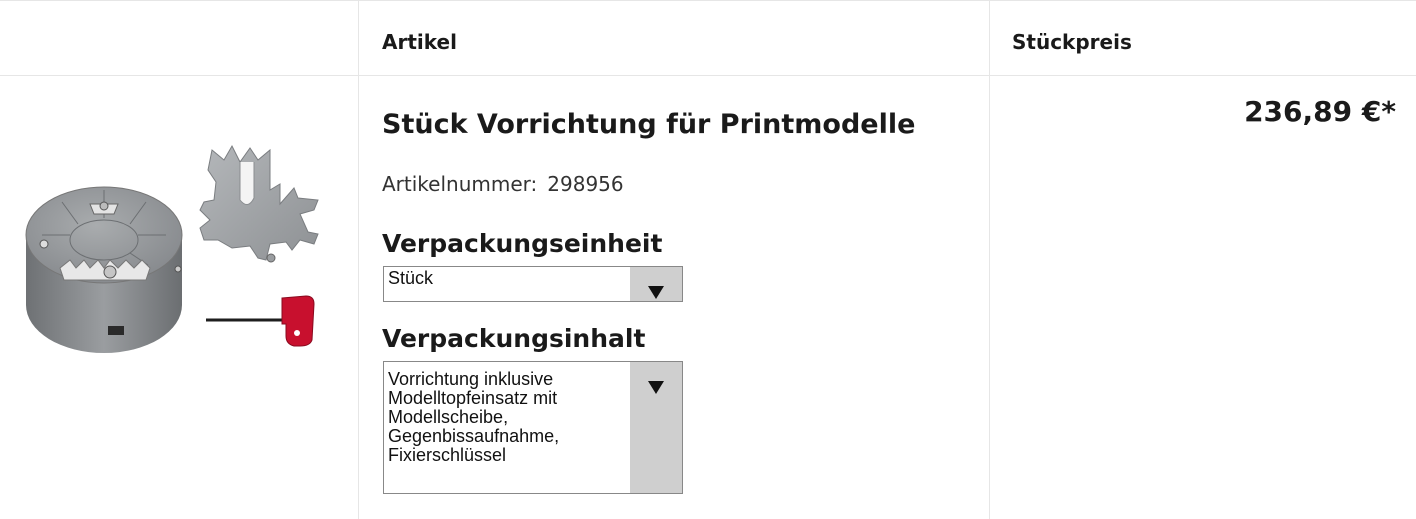  I want to click on packaging-content-line: Modelltopfeinsatz mit, so click(473, 398).